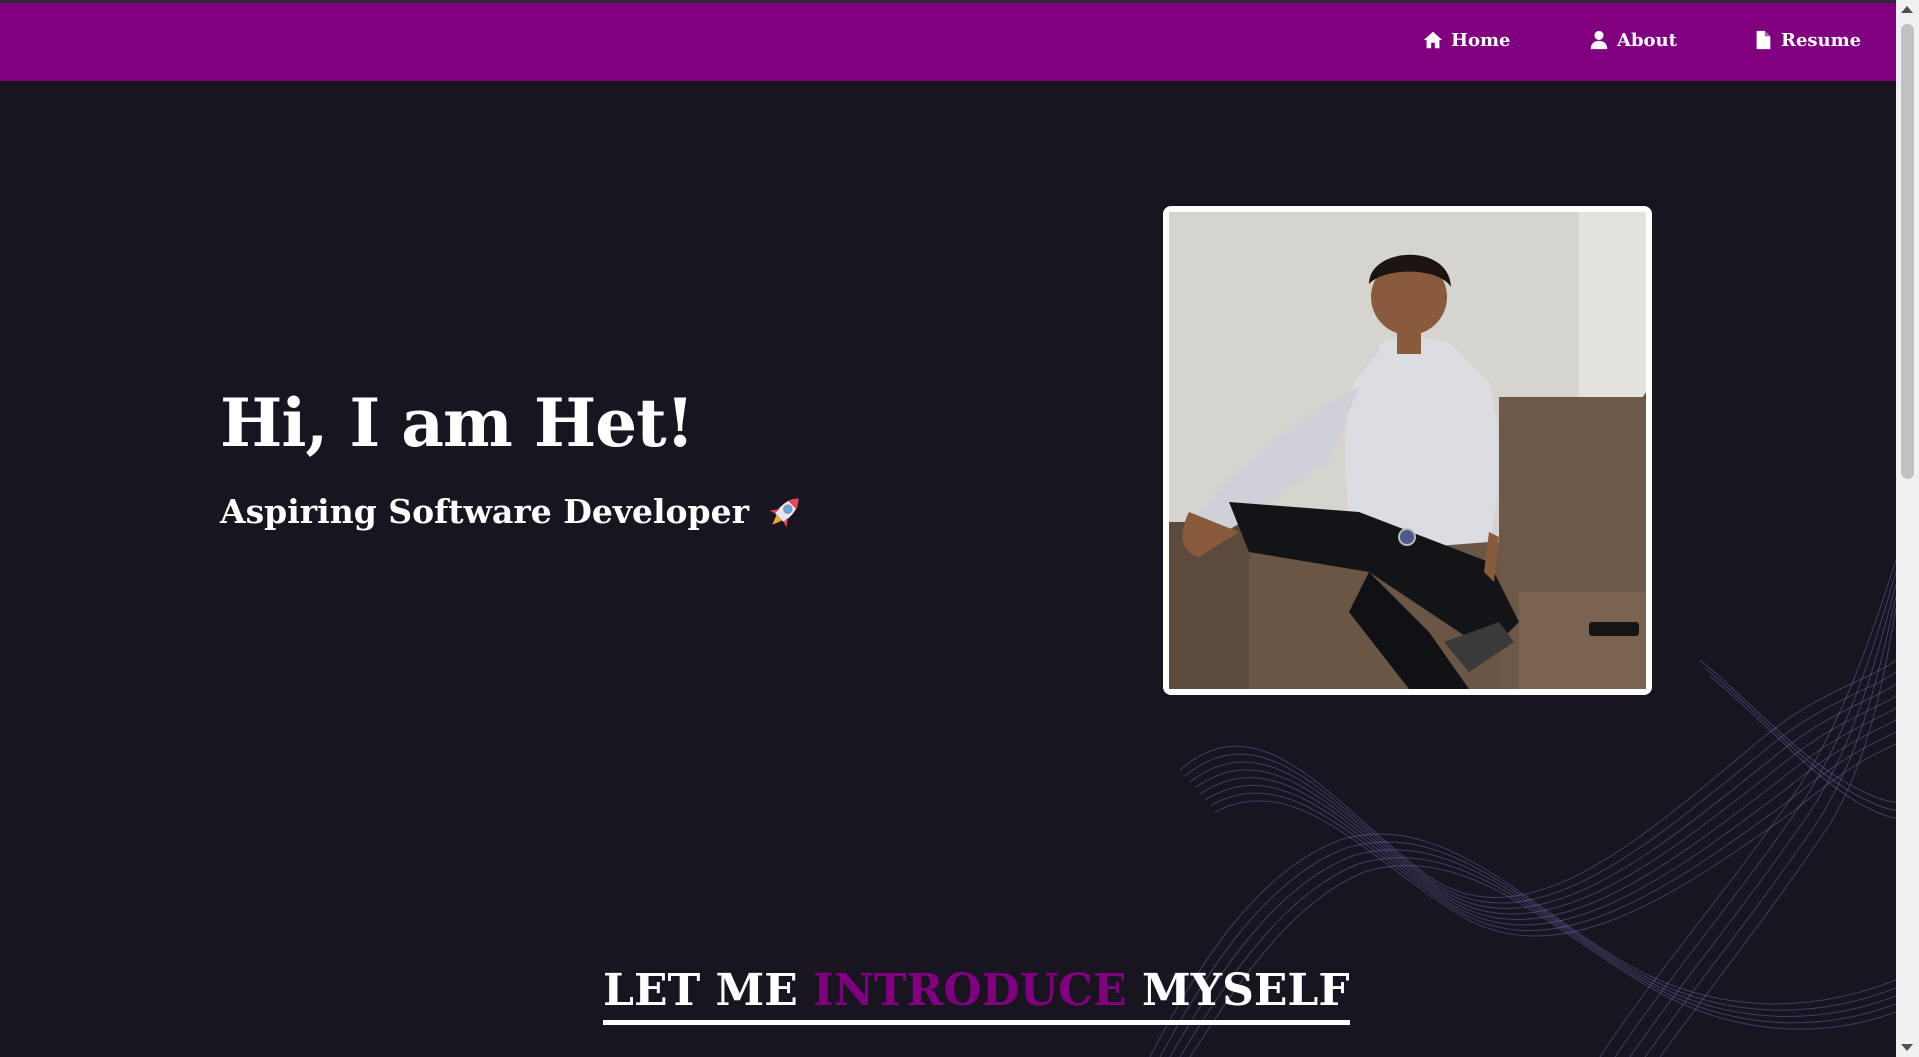 The image size is (1919, 1057). Describe the element at coordinates (1907, 9) in the screenshot. I see `scroll-up-arrow-icon` at that location.